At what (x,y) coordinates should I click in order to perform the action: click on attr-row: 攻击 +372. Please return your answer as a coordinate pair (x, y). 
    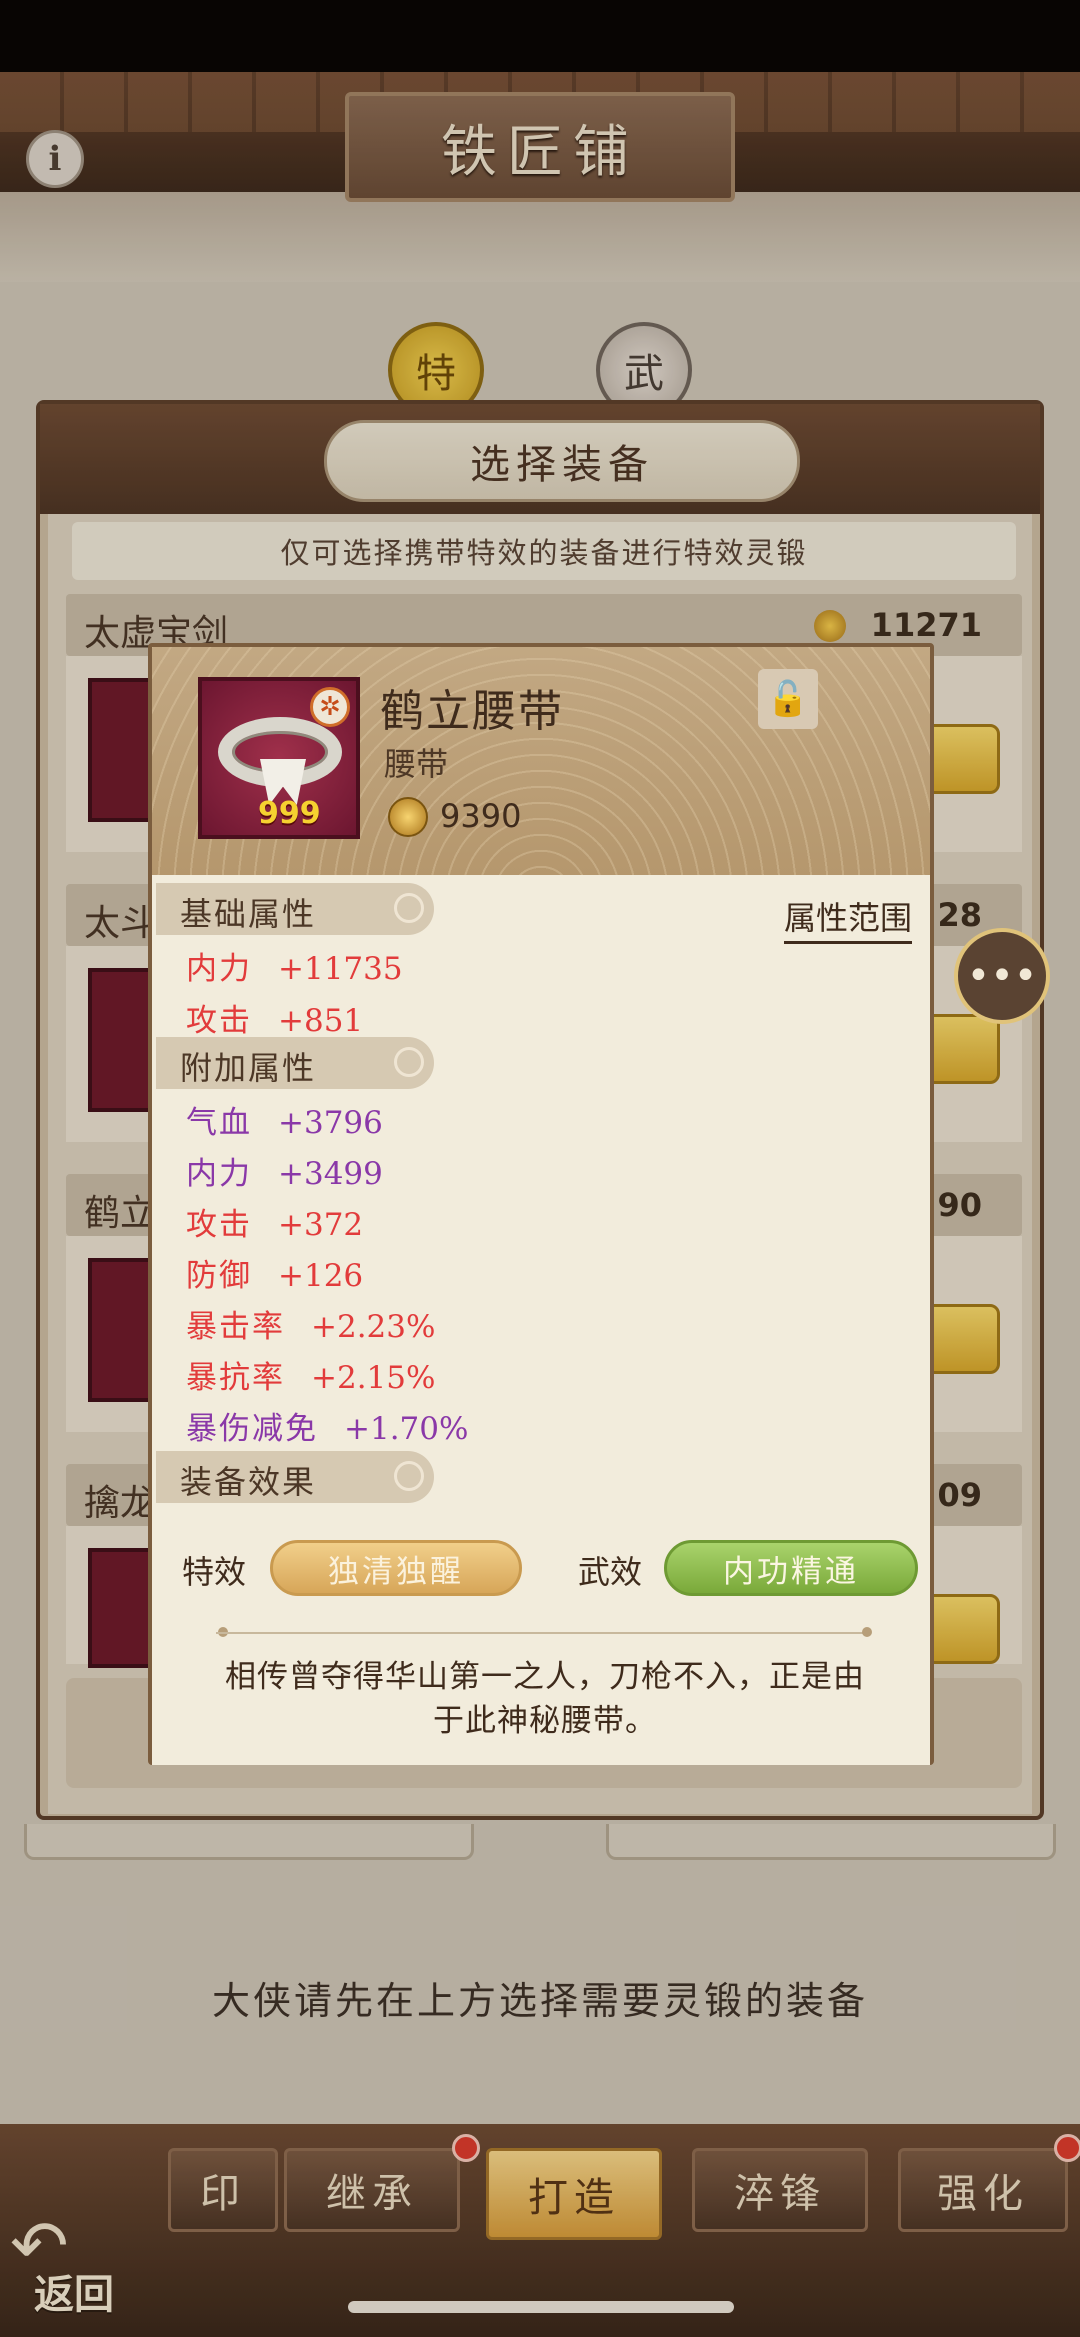
    Looking at the image, I should click on (274, 1221).